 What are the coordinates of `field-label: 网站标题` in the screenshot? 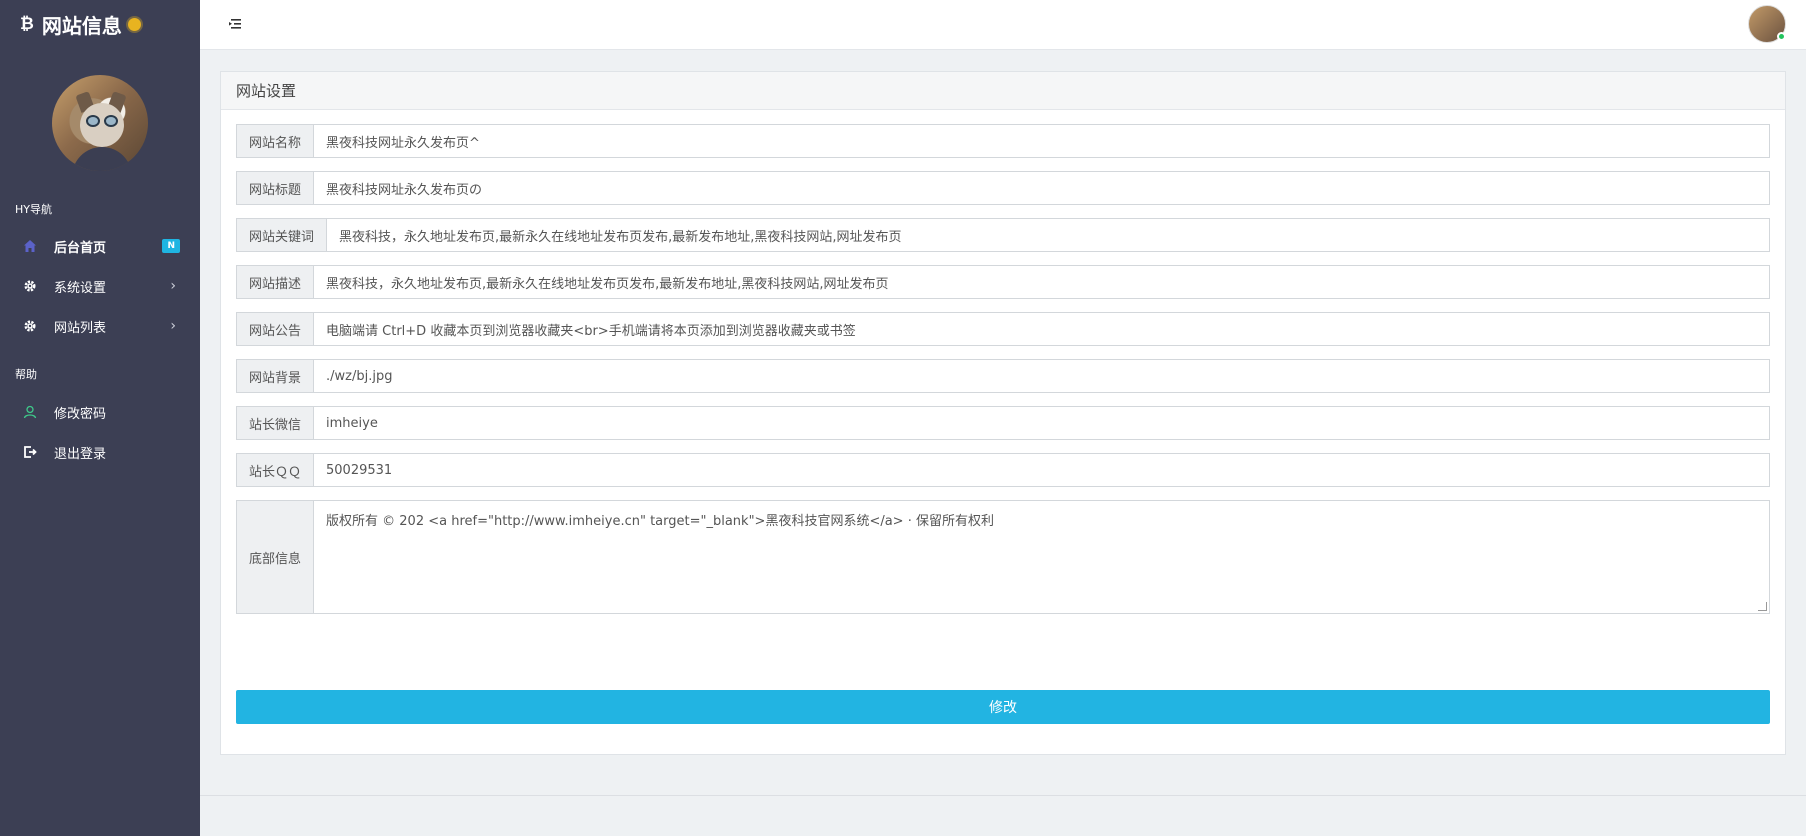 It's located at (275, 188).